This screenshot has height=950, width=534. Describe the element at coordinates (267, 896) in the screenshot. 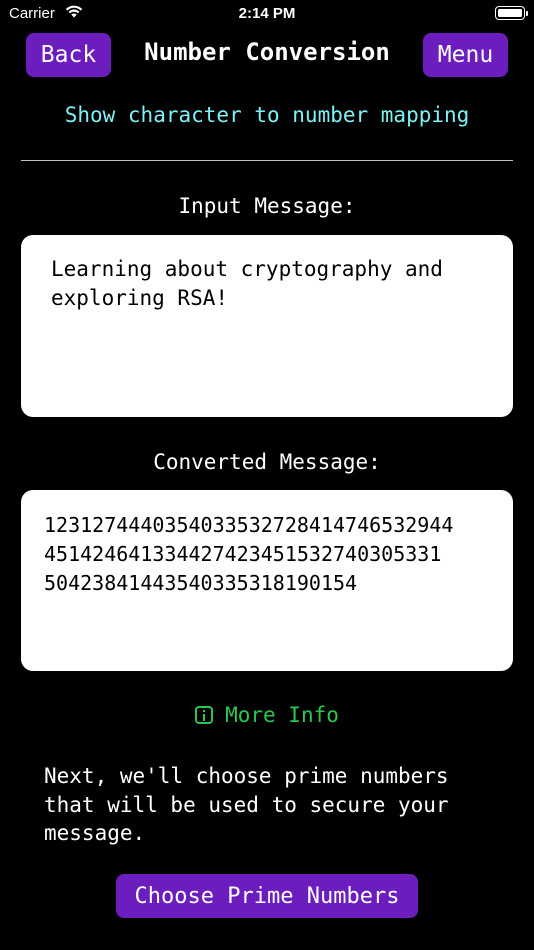

I see `choose-prime-numbers-button: Choose Prime Numbers` at that location.